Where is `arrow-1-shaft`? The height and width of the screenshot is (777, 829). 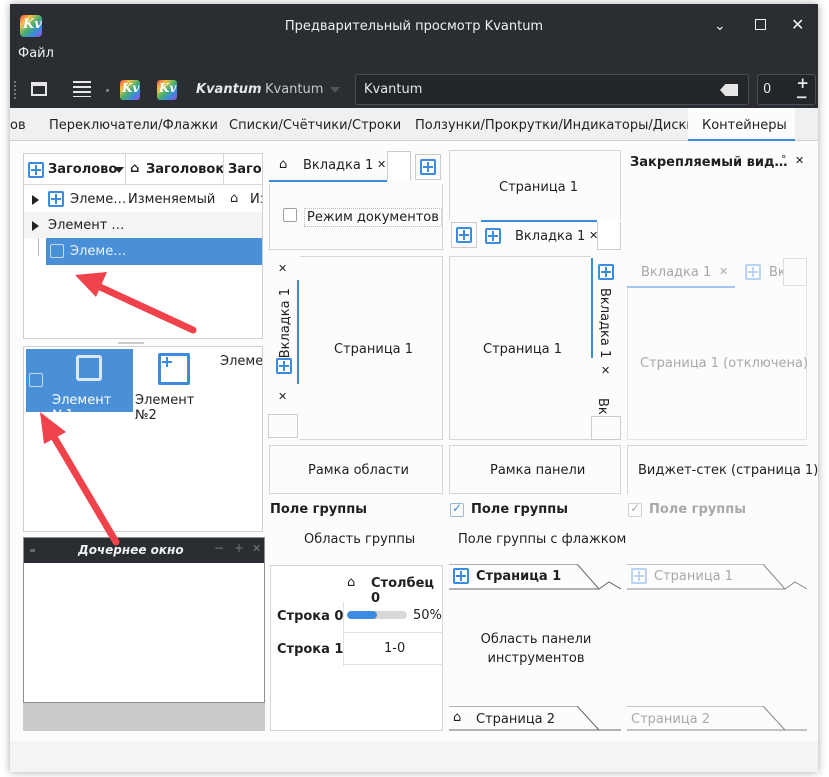
arrow-1-shaft is located at coordinates (146, 308).